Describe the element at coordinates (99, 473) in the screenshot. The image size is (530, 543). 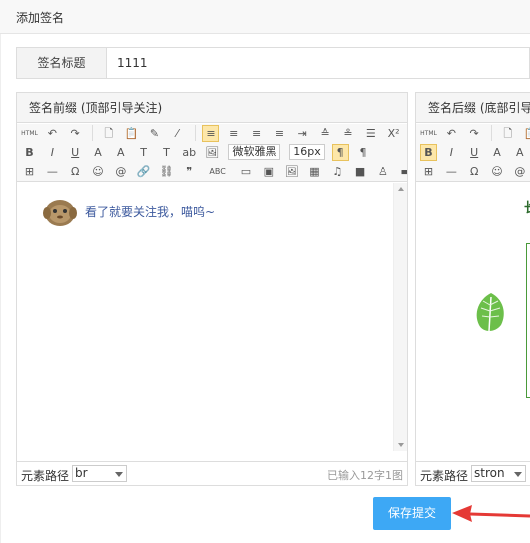
I see `element-path-select: br` at that location.